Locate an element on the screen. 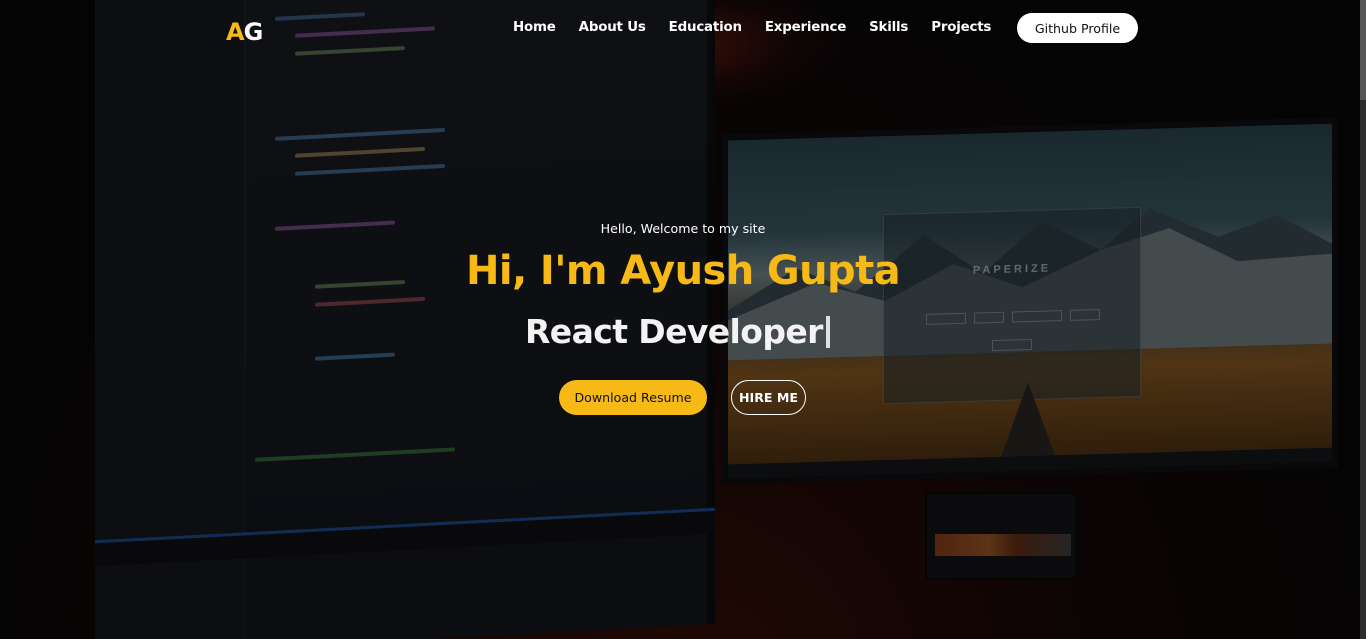 The height and width of the screenshot is (639, 1366). logo-letter-g: G is located at coordinates (253, 32).